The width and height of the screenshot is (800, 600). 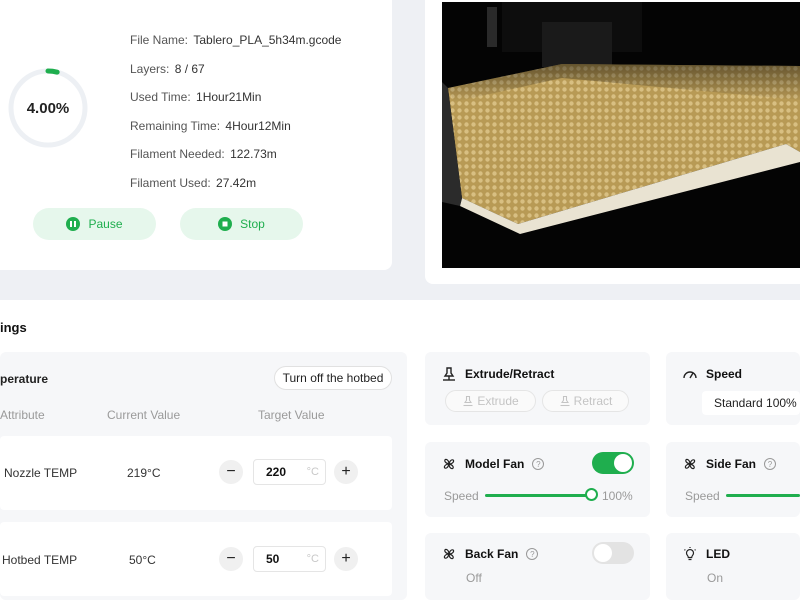 I want to click on col-target: Target Value, so click(x=291, y=415).